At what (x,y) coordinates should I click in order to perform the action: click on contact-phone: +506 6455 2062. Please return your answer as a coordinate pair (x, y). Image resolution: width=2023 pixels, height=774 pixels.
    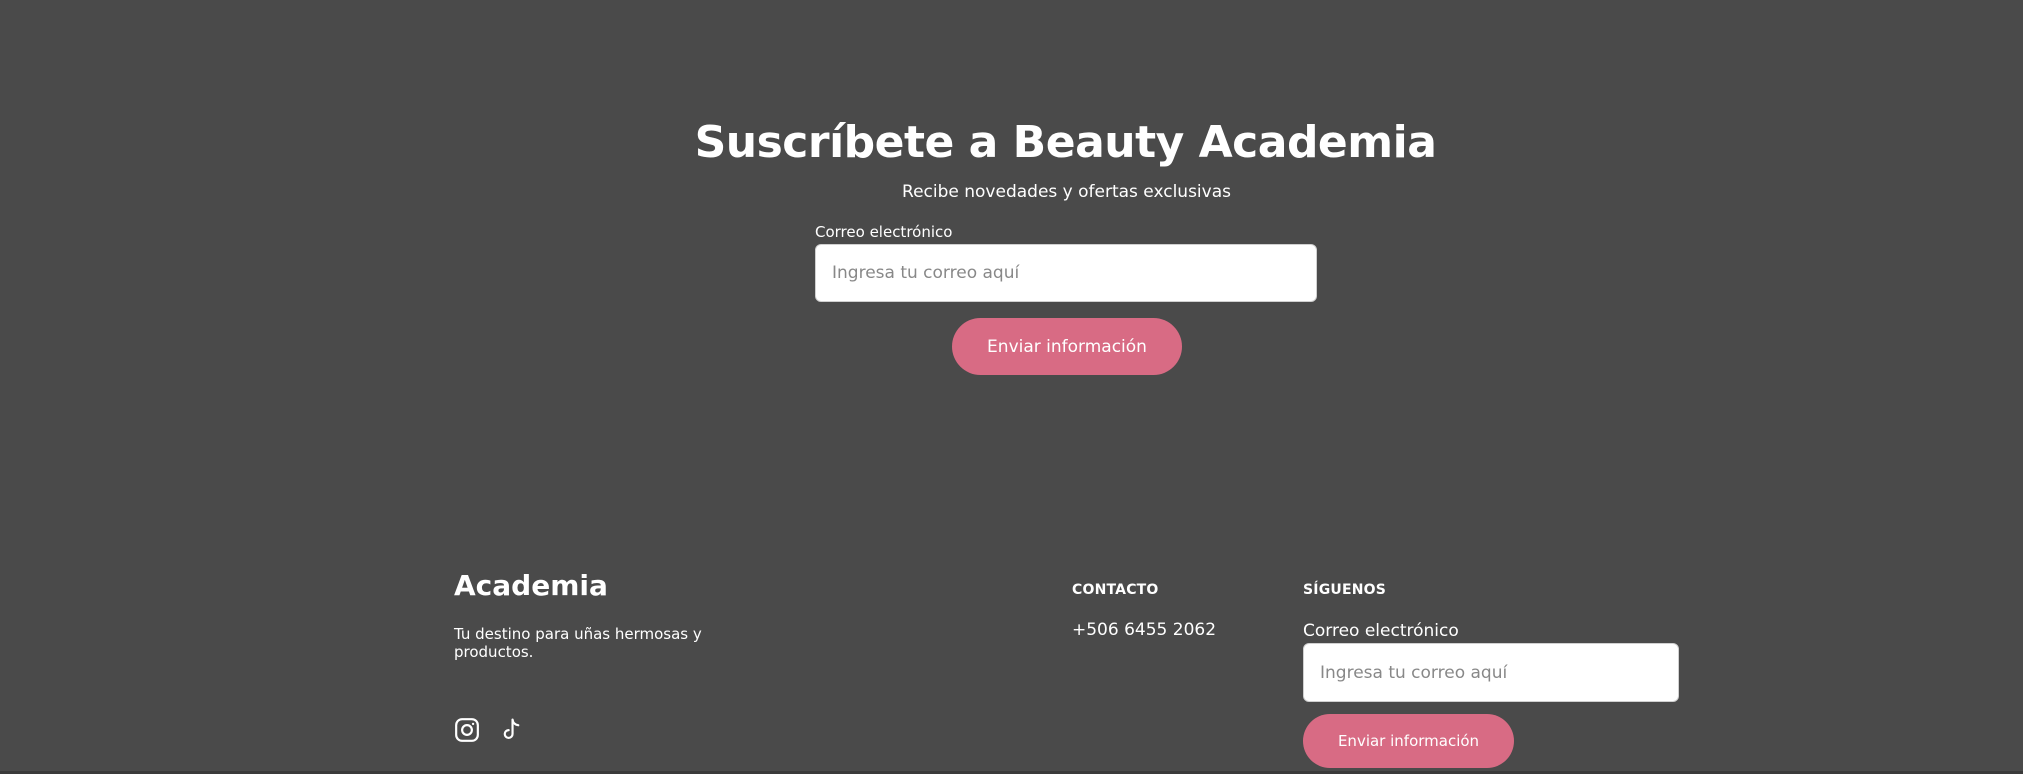
    Looking at the image, I should click on (1144, 630).